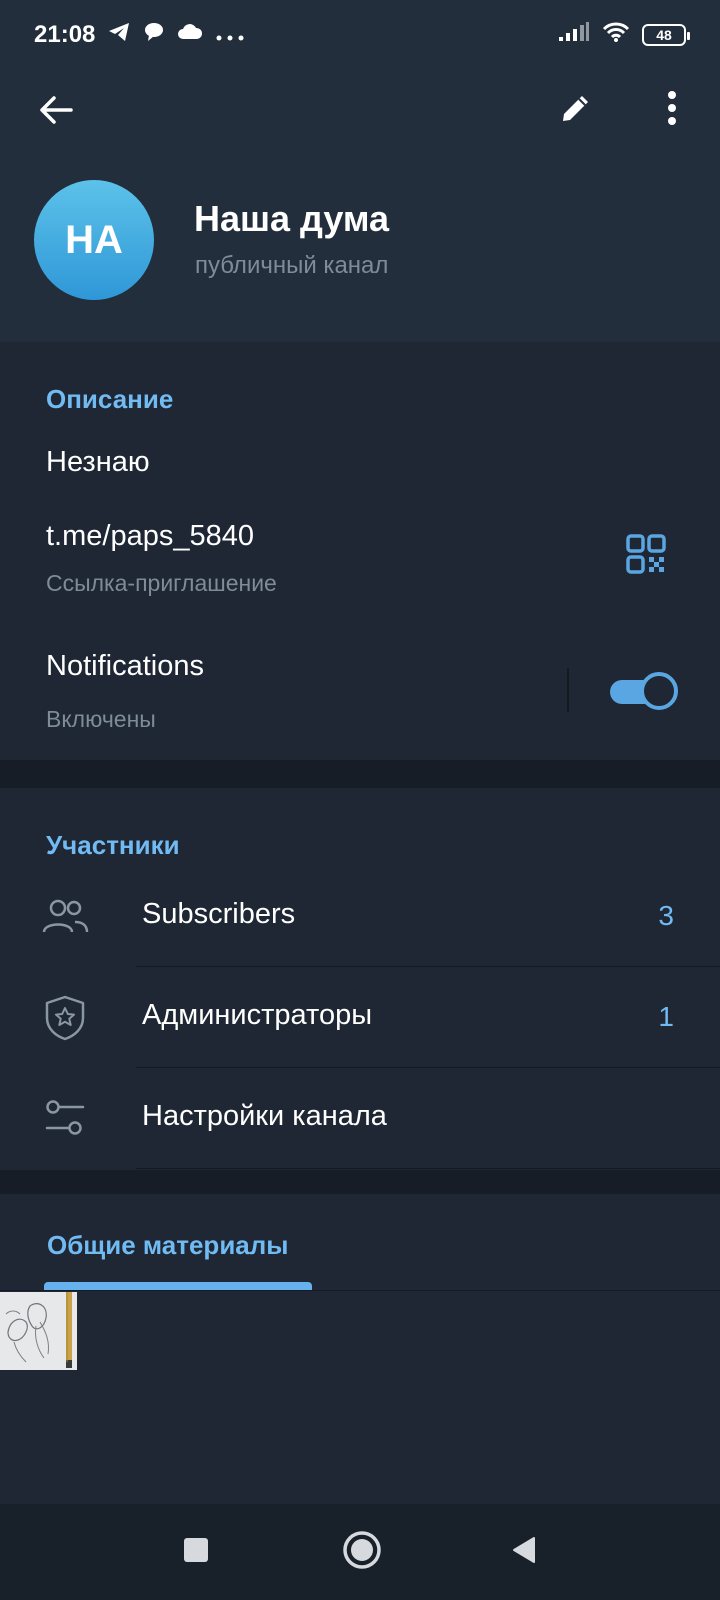 This screenshot has width=720, height=1600. What do you see at coordinates (65, 1018) in the screenshot?
I see `shield-star-icon` at bounding box center [65, 1018].